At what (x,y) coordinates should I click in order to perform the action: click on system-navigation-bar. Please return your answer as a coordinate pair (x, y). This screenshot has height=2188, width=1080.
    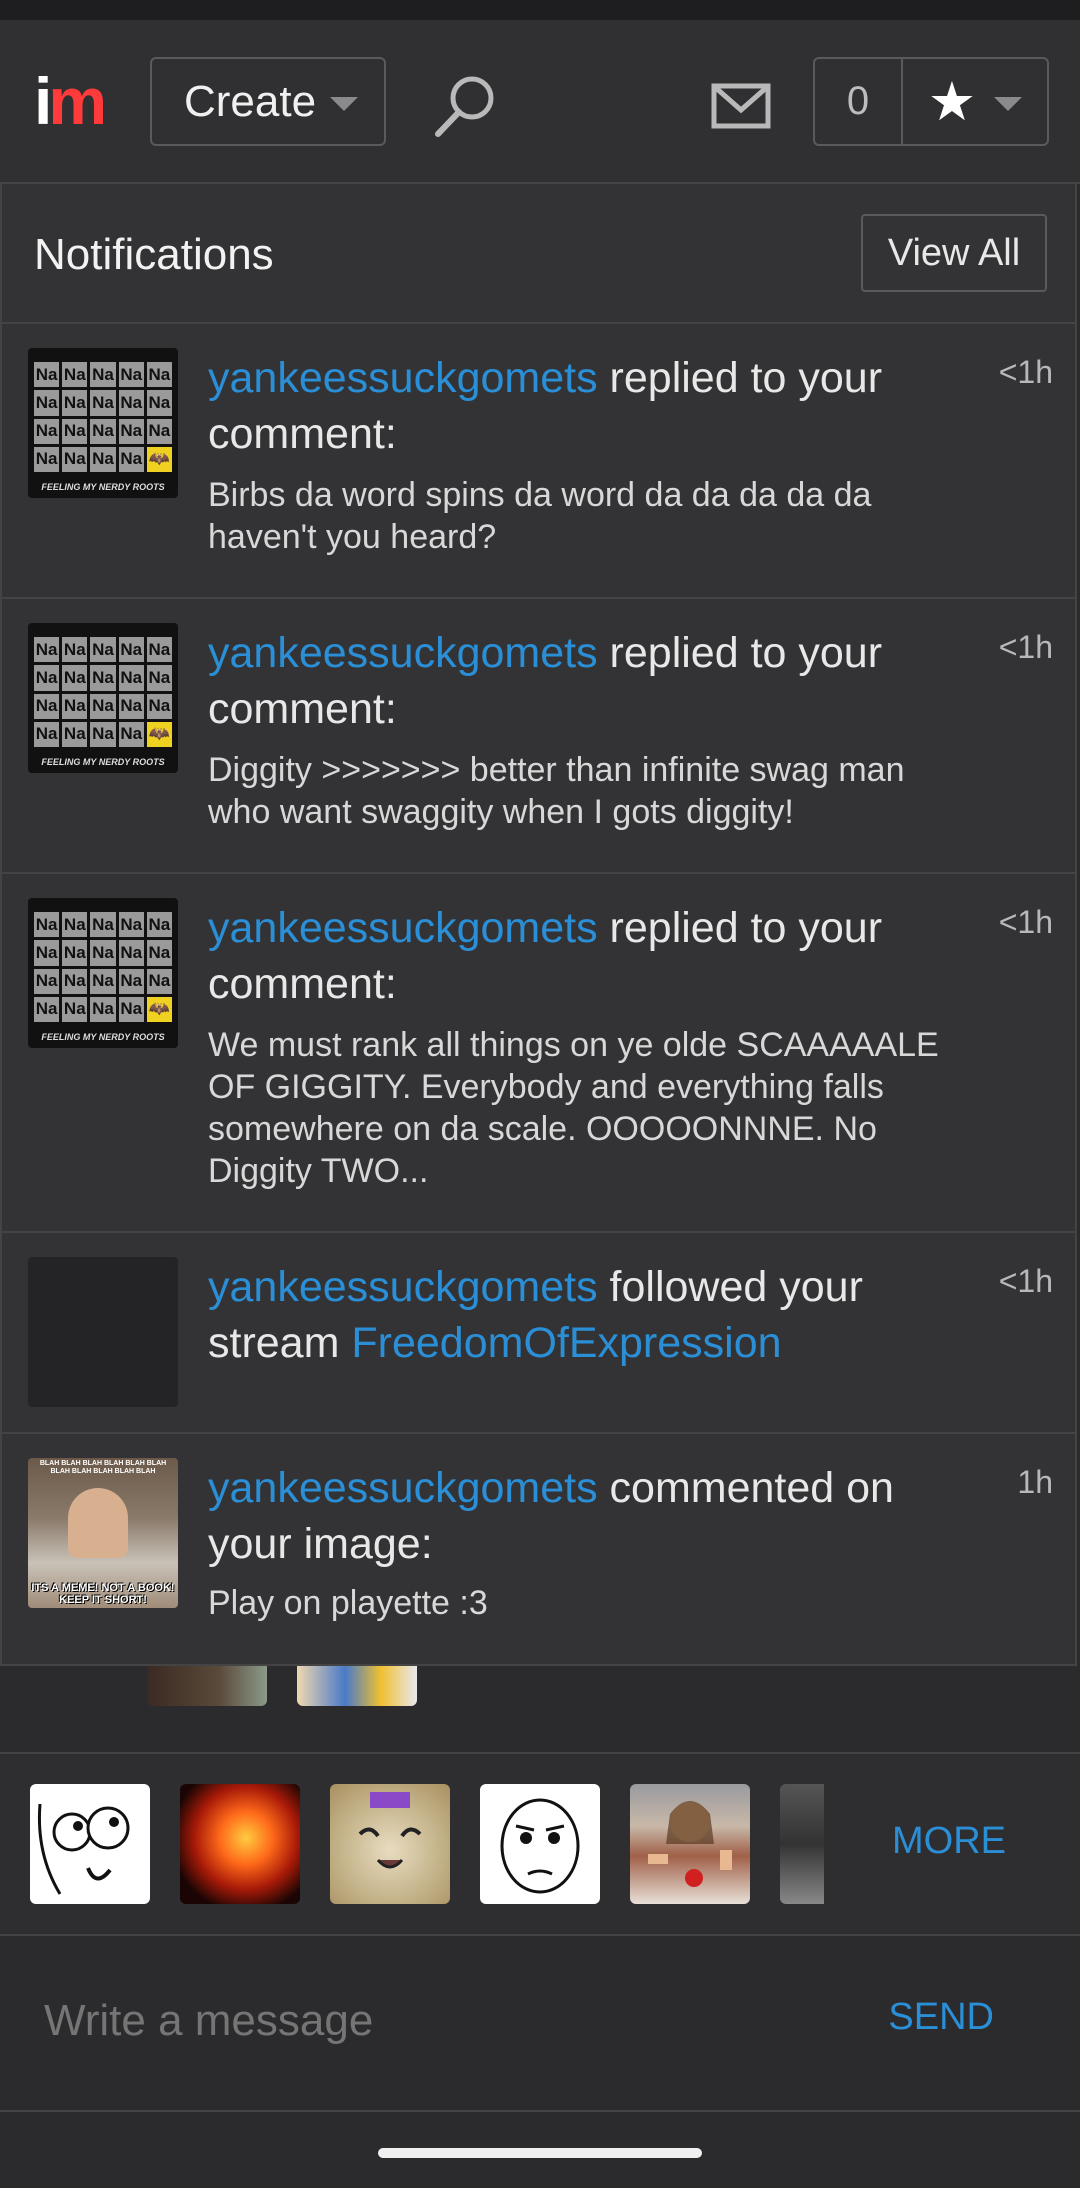
    Looking at the image, I should click on (540, 2150).